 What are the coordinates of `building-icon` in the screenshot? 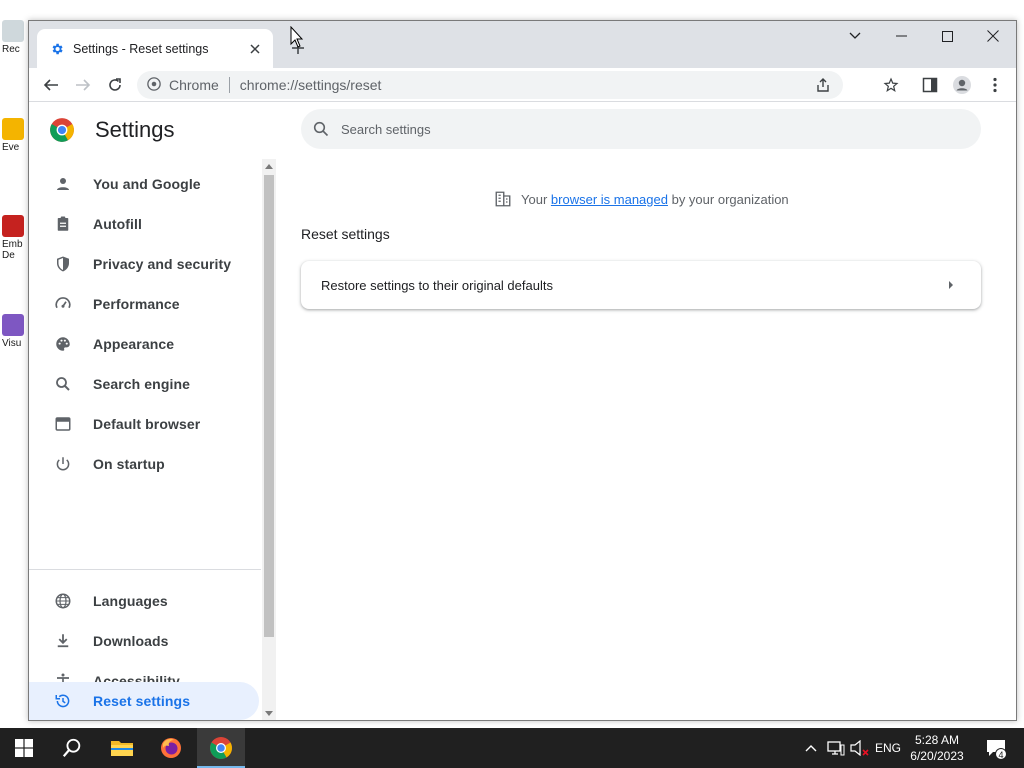 It's located at (503, 199).